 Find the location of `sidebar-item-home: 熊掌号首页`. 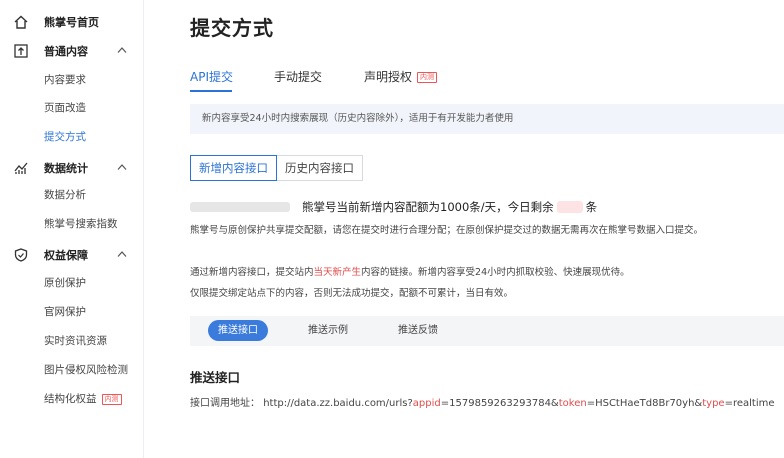

sidebar-item-home: 熊掌号首页 is located at coordinates (72, 22).